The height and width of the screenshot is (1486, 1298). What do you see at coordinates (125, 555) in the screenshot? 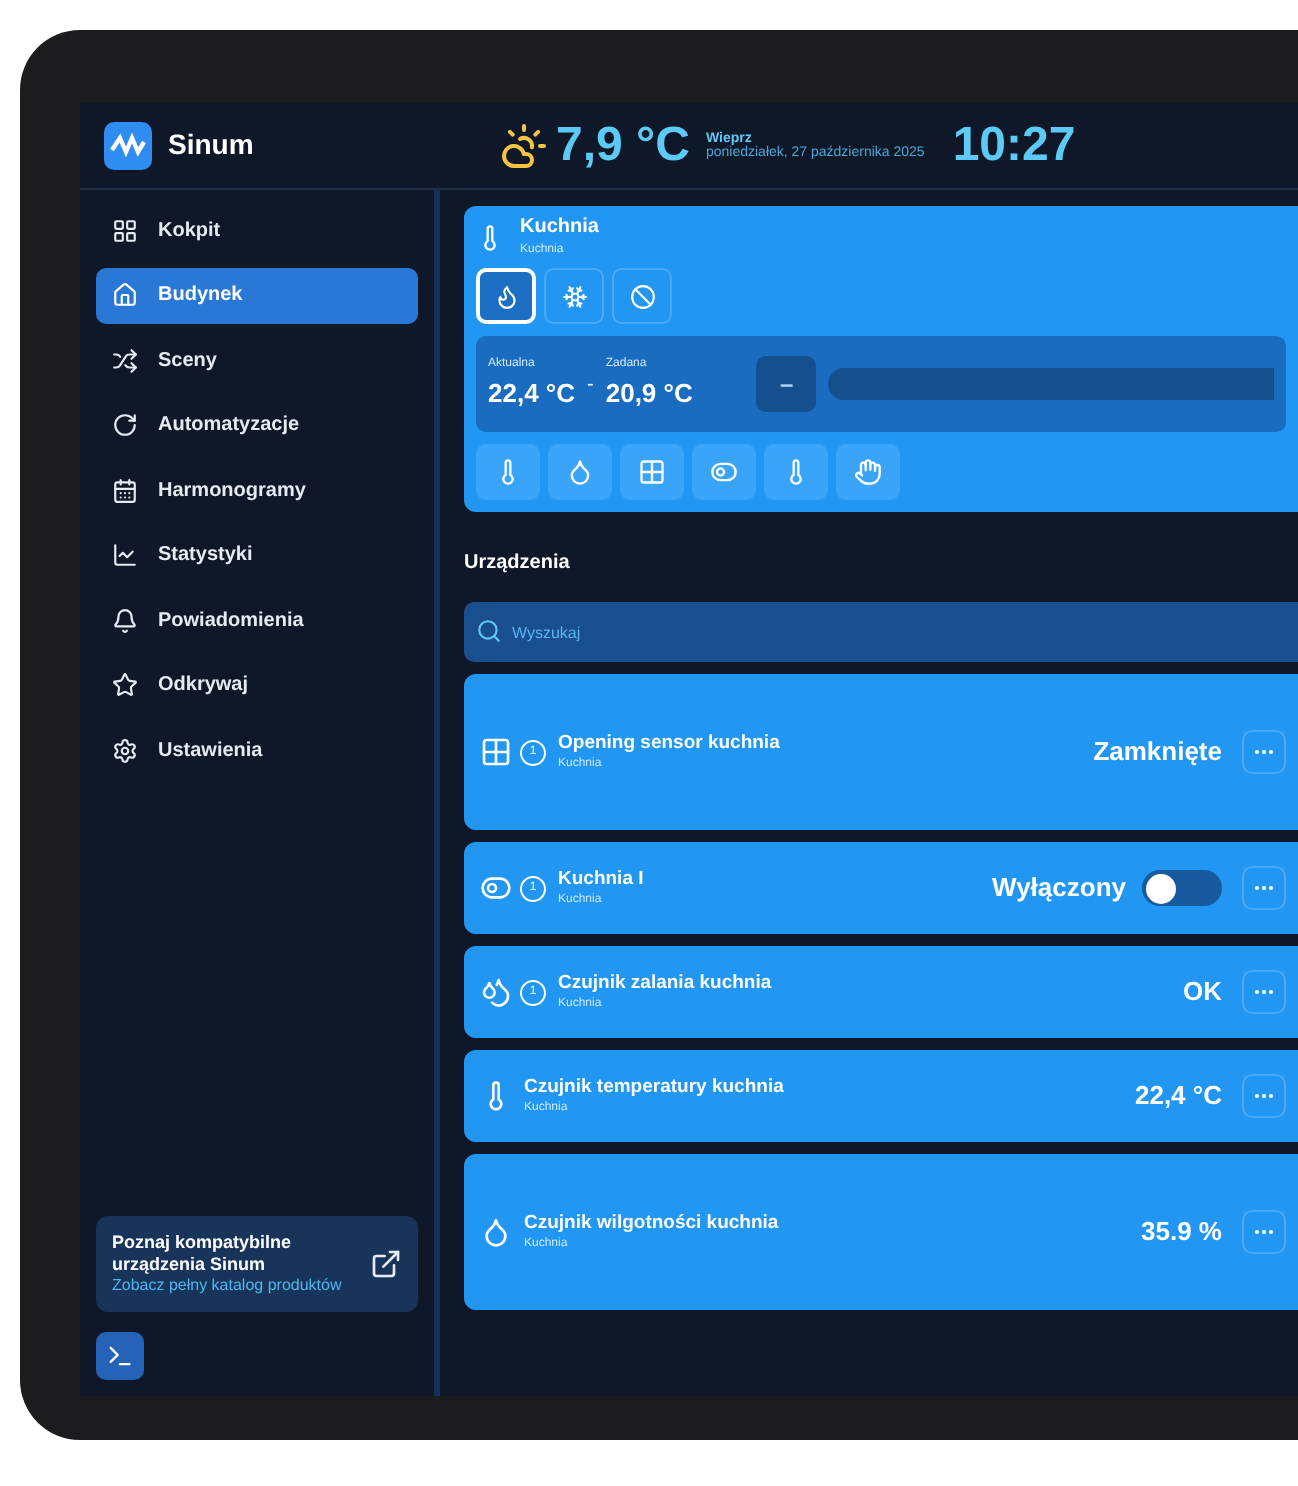
I see `chart-icon` at bounding box center [125, 555].